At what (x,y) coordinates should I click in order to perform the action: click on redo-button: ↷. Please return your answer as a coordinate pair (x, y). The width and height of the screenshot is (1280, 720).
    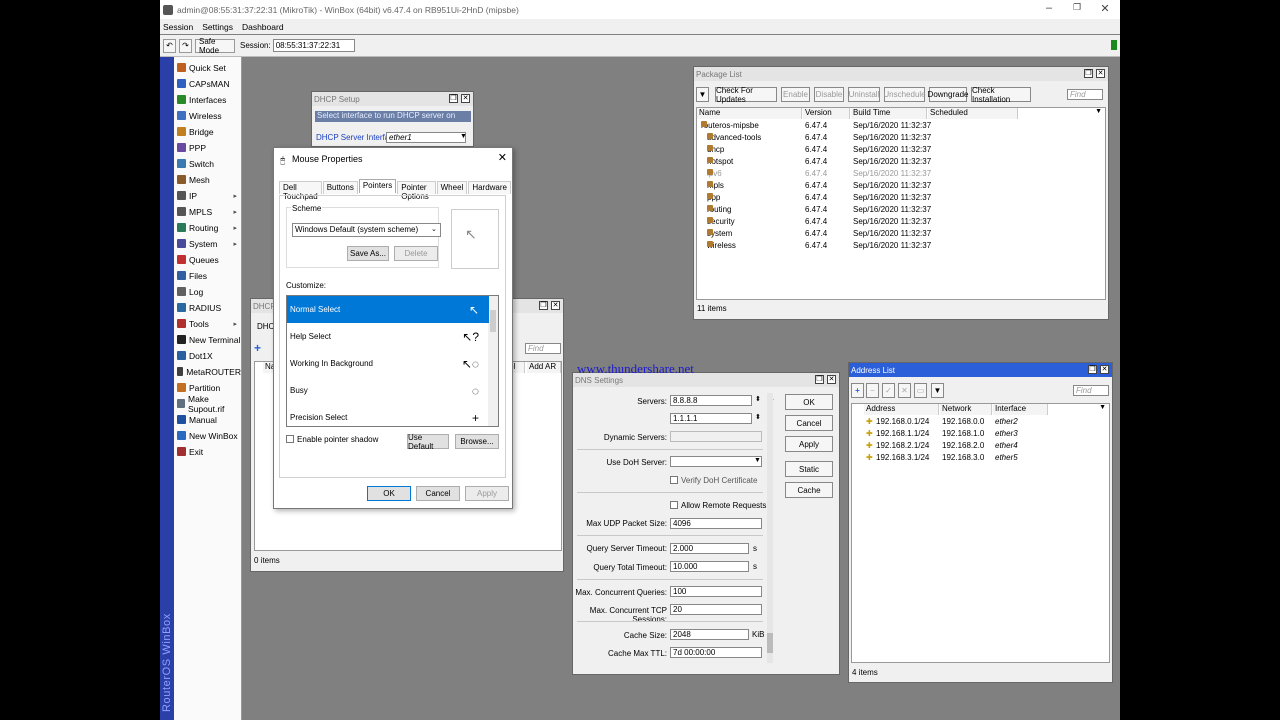
    Looking at the image, I should click on (185, 45).